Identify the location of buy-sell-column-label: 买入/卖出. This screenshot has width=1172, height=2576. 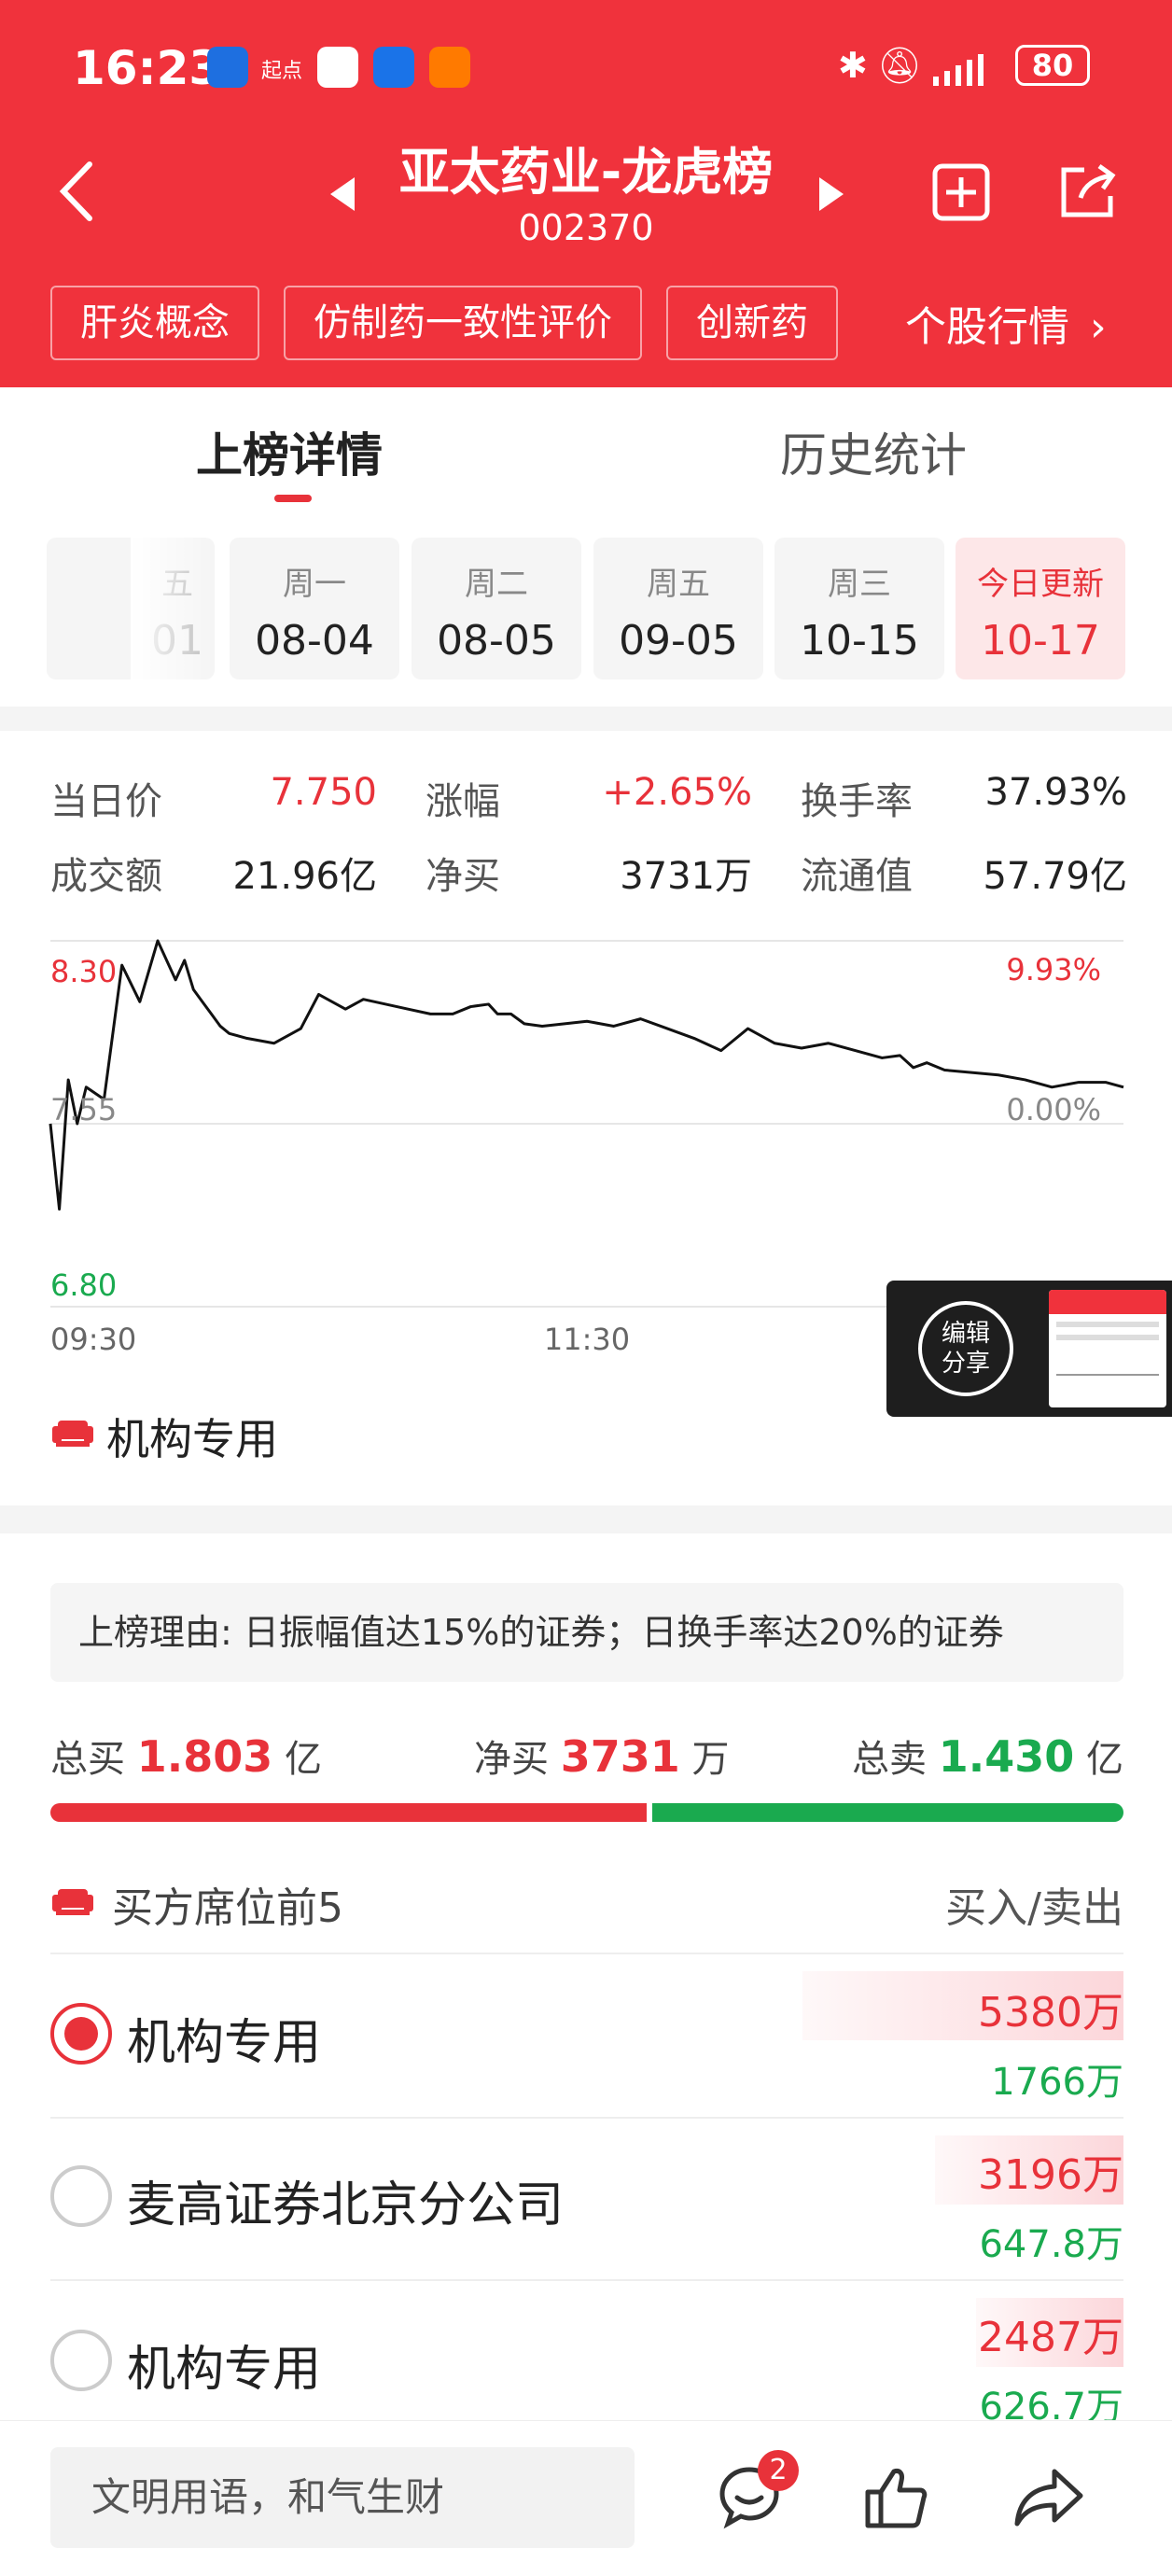
(1034, 1908).